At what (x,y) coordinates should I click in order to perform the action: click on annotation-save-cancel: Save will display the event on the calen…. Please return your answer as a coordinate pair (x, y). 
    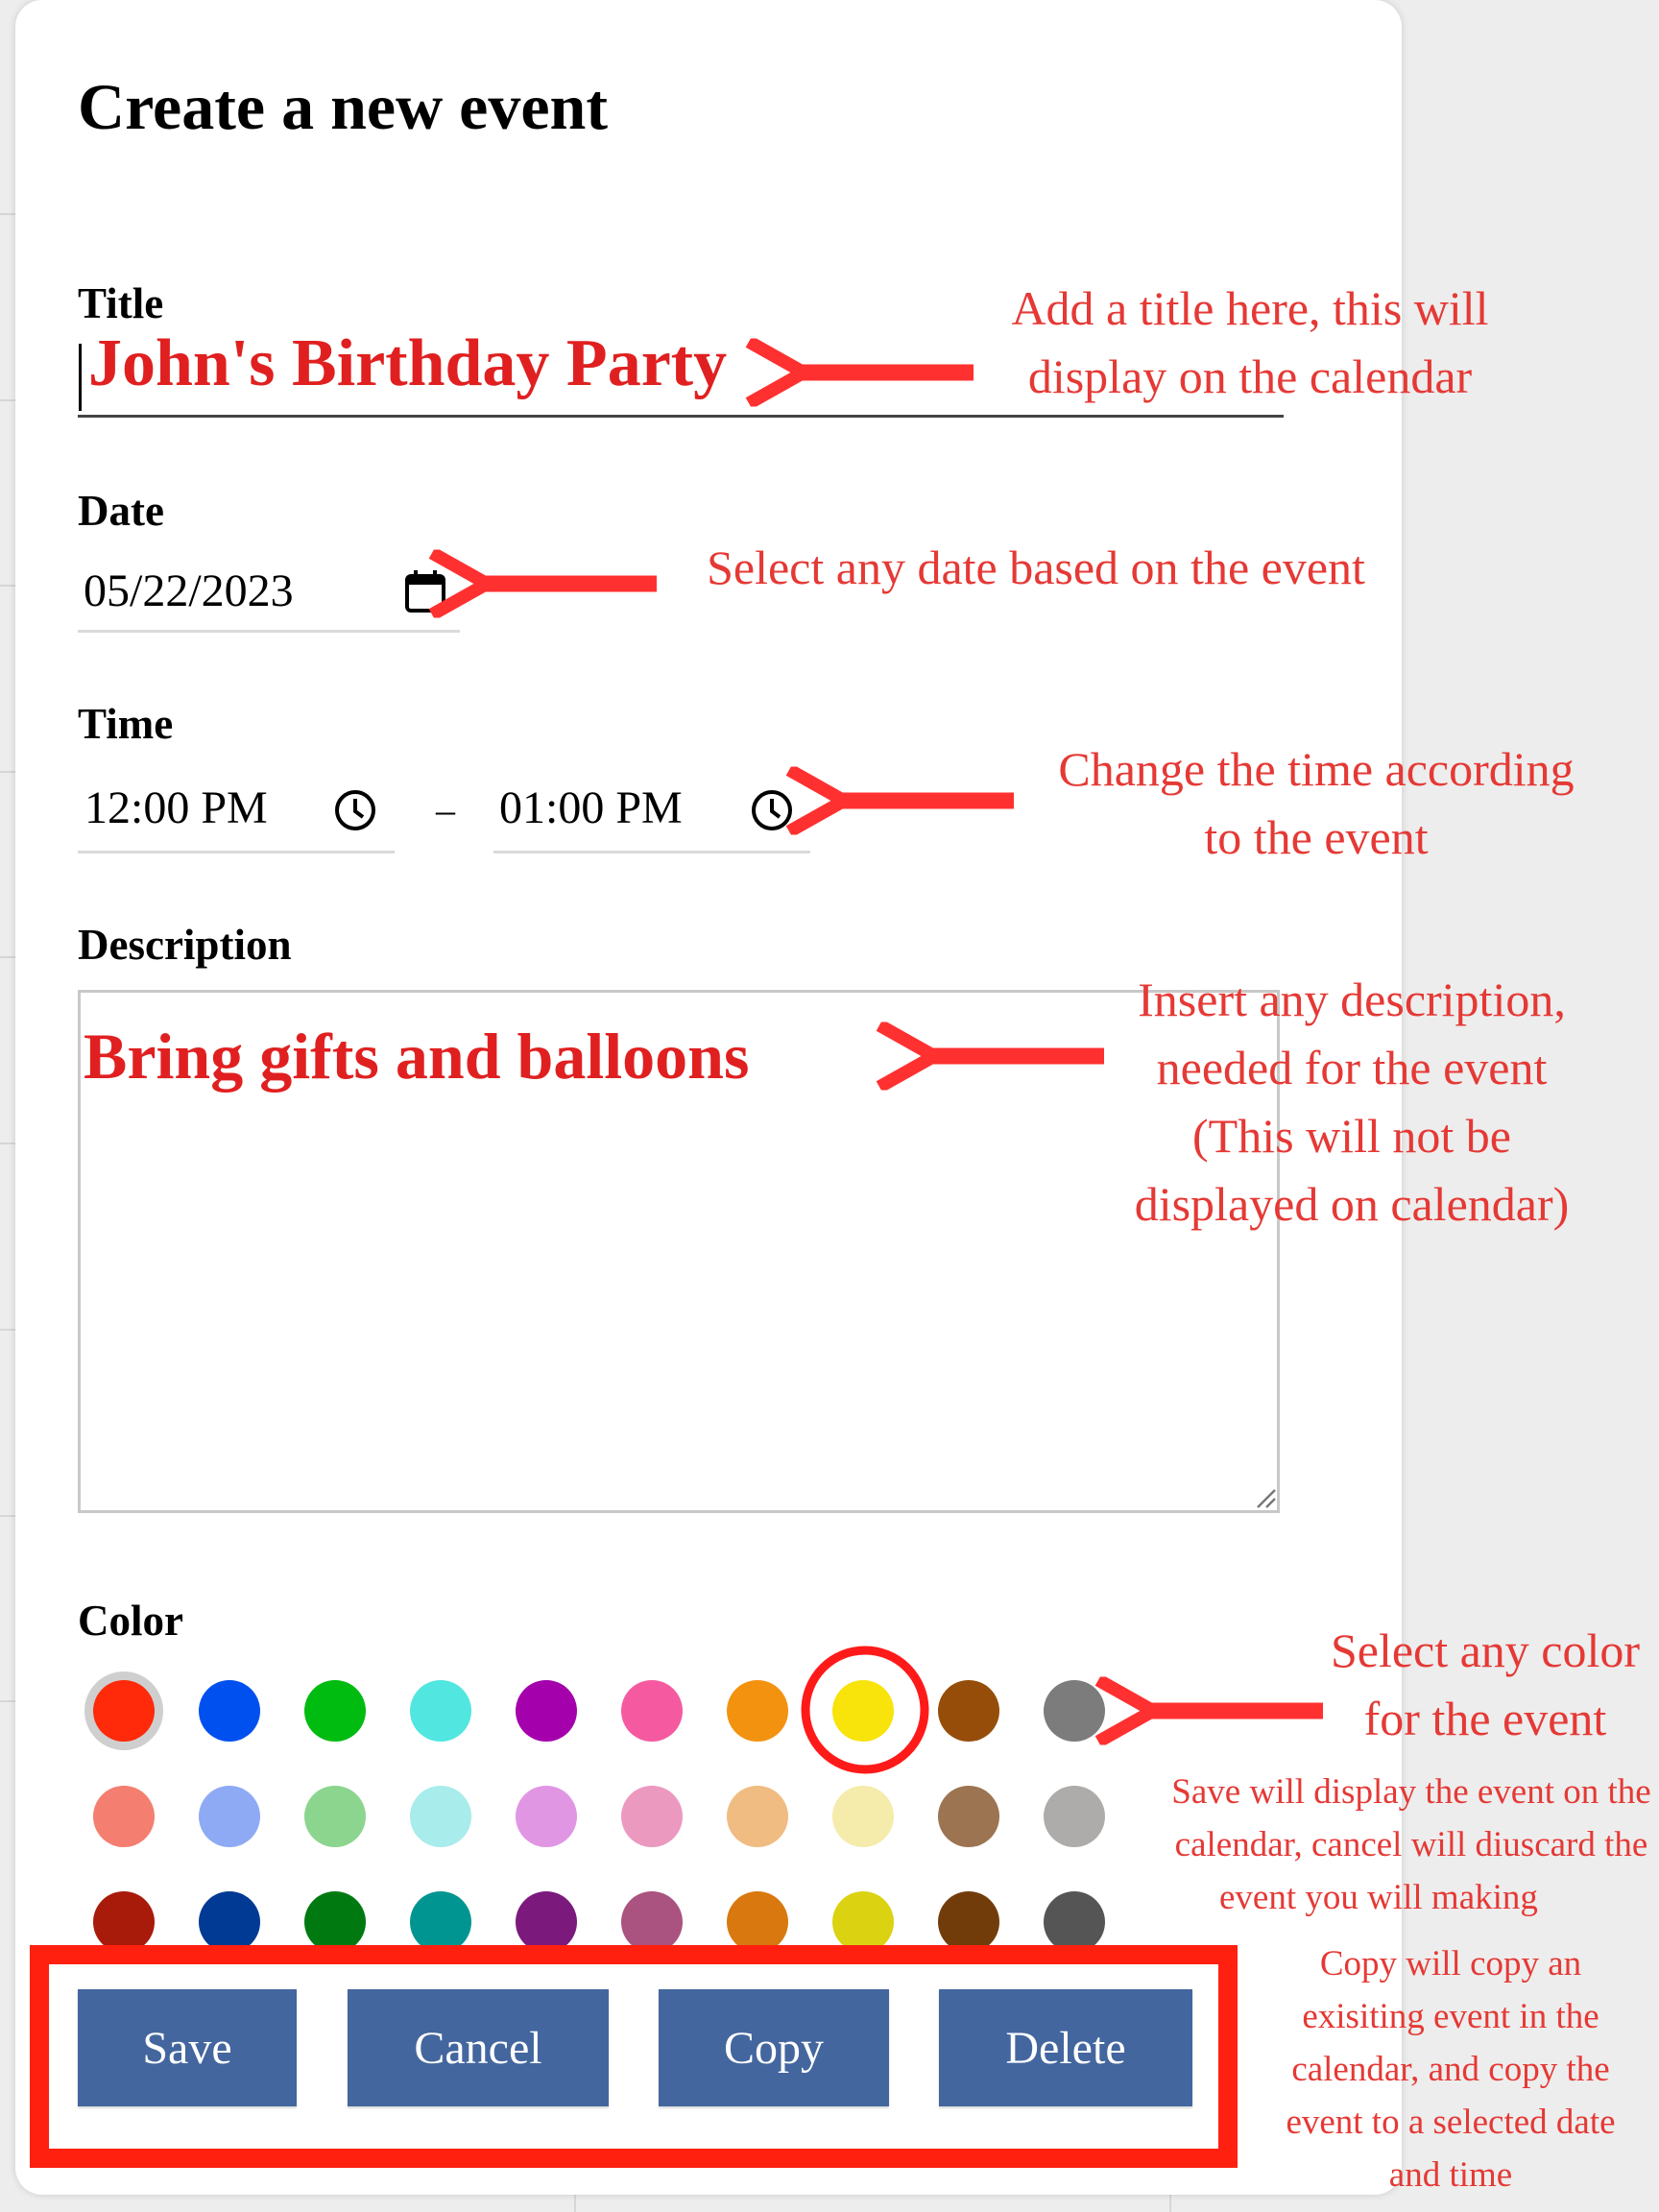
    Looking at the image, I should click on (1411, 1844).